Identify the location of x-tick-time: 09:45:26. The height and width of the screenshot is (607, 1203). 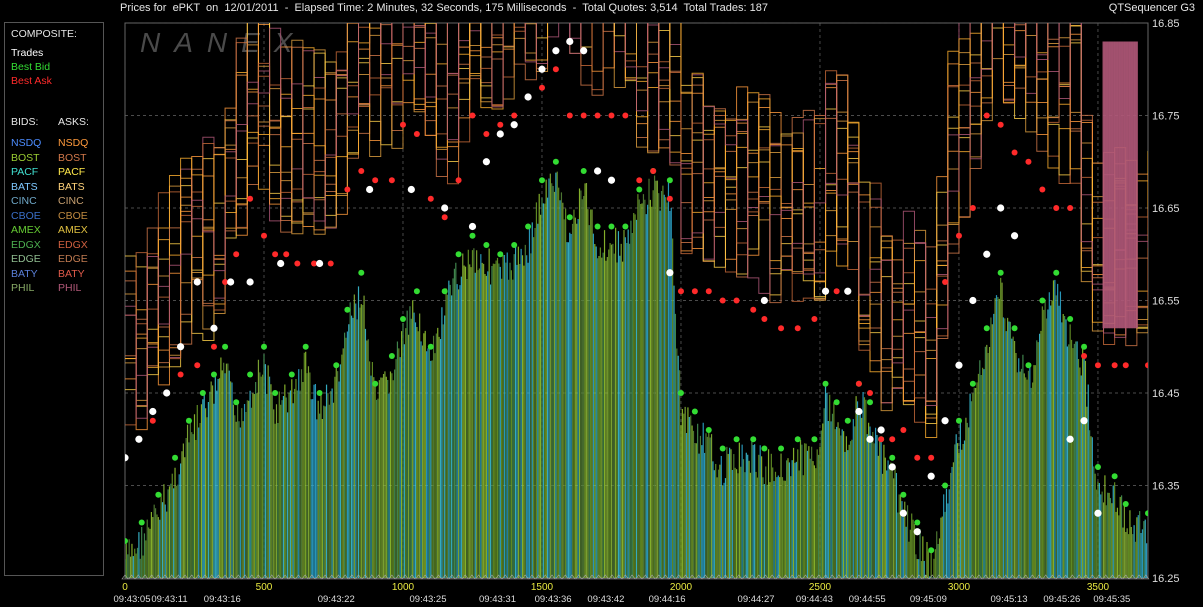
(1061, 599).